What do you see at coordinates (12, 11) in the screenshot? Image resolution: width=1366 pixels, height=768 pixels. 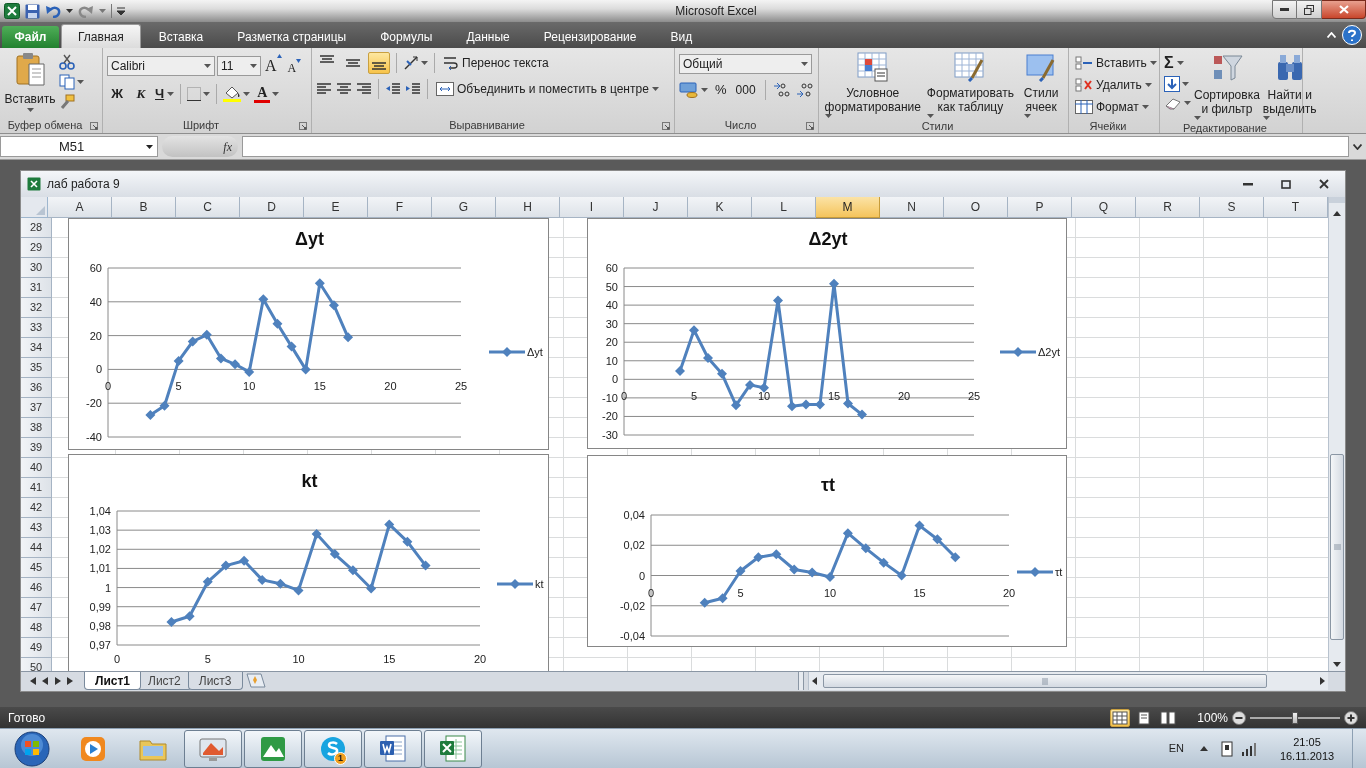 I see `spreadsheet-icon` at bounding box center [12, 11].